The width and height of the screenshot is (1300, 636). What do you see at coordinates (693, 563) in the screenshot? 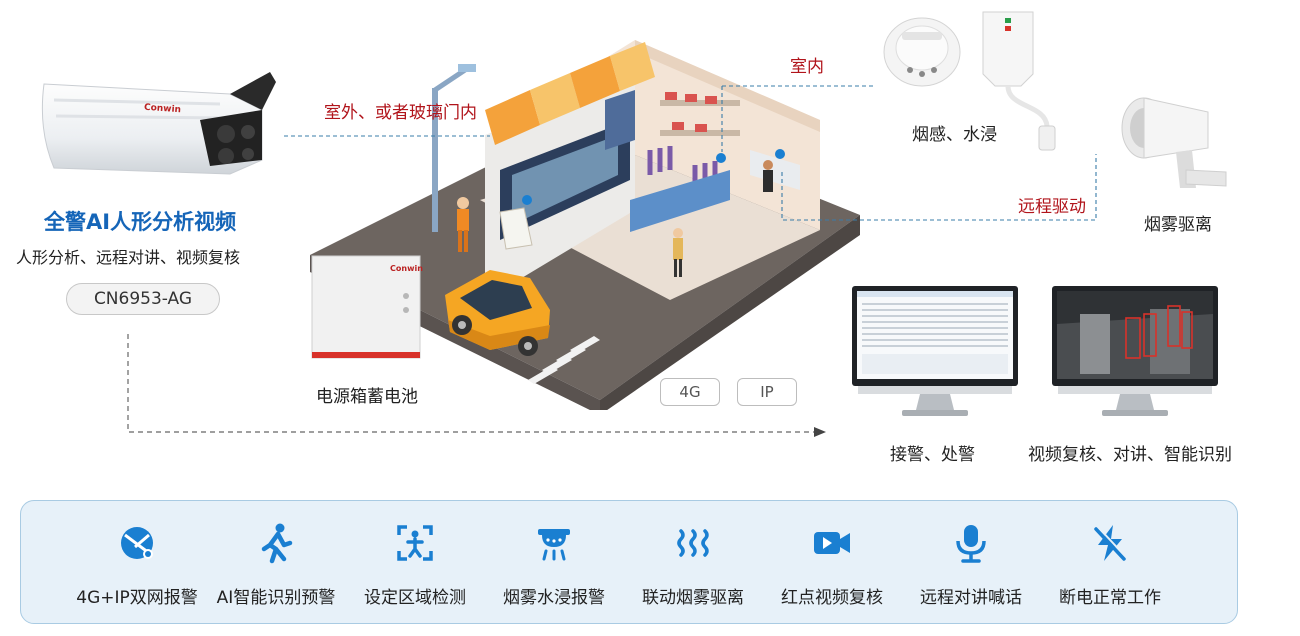
I see `feature-fog-linkage: 联动烟雾驱离` at bounding box center [693, 563].